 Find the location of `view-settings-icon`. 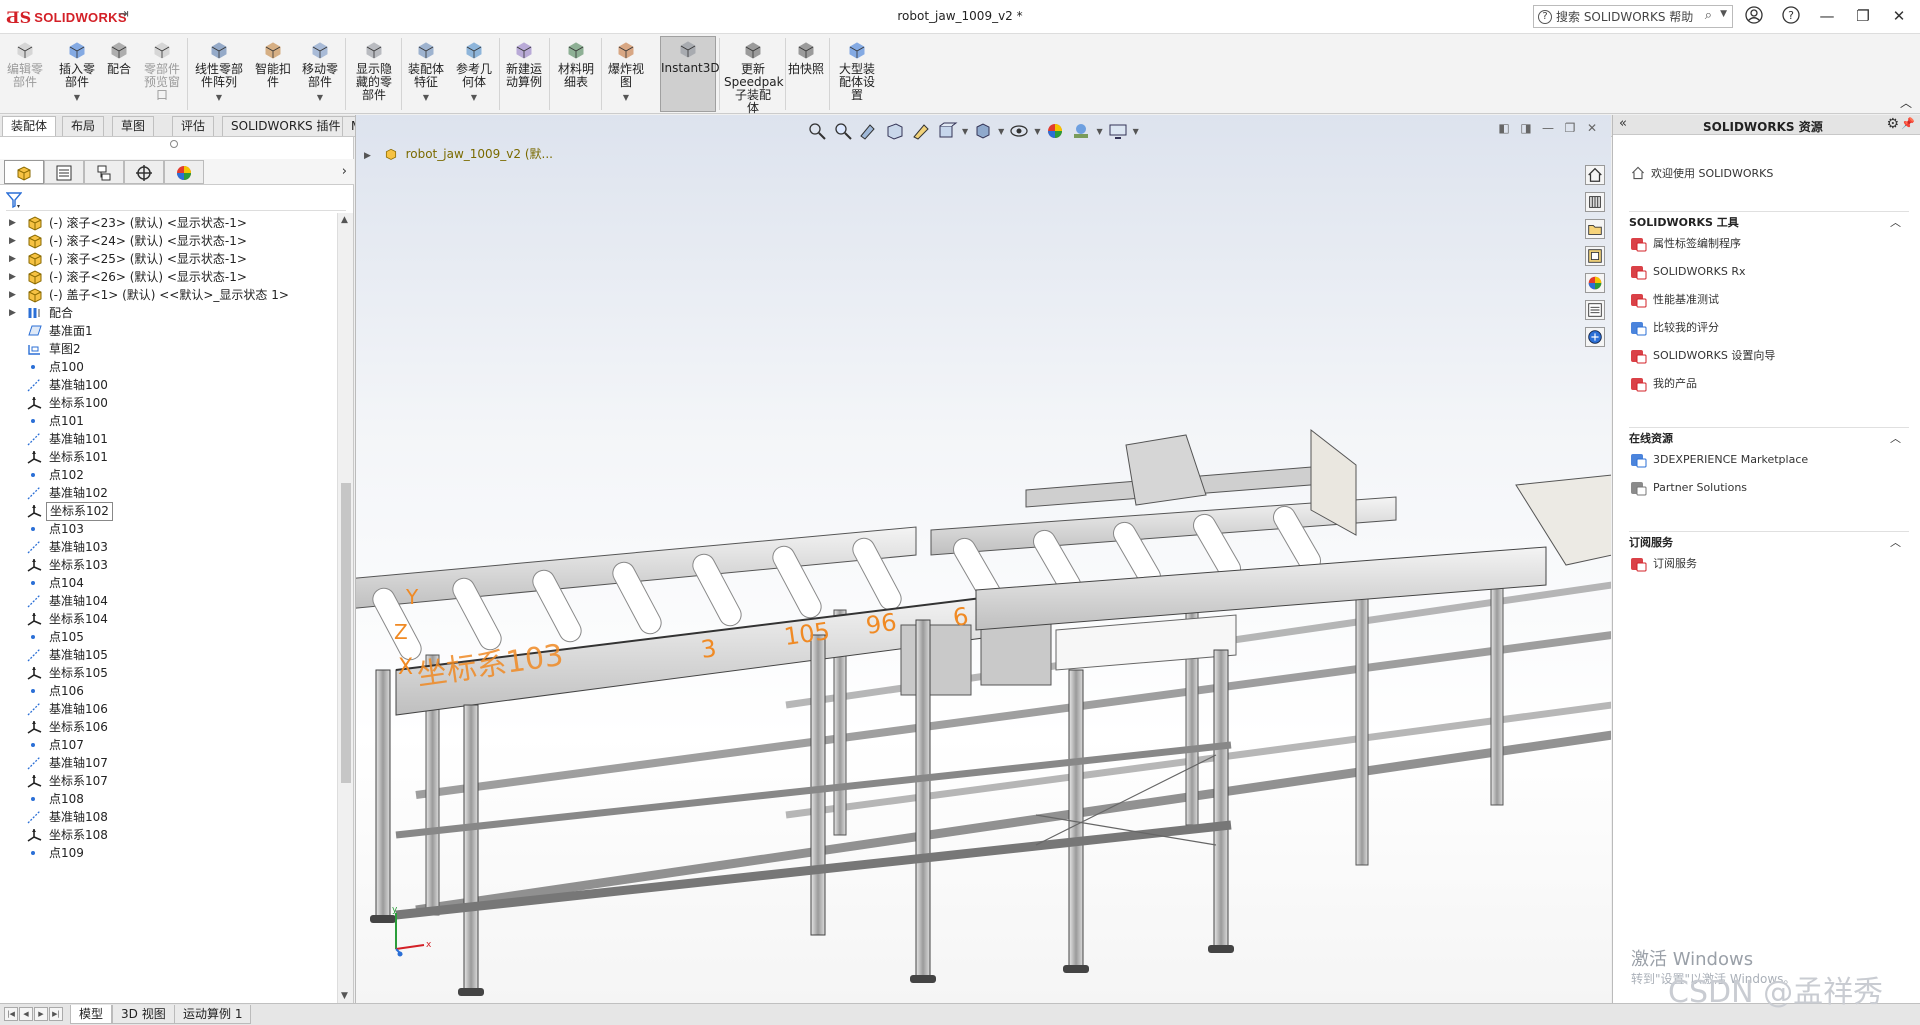

view-settings-icon is located at coordinates (1118, 131).